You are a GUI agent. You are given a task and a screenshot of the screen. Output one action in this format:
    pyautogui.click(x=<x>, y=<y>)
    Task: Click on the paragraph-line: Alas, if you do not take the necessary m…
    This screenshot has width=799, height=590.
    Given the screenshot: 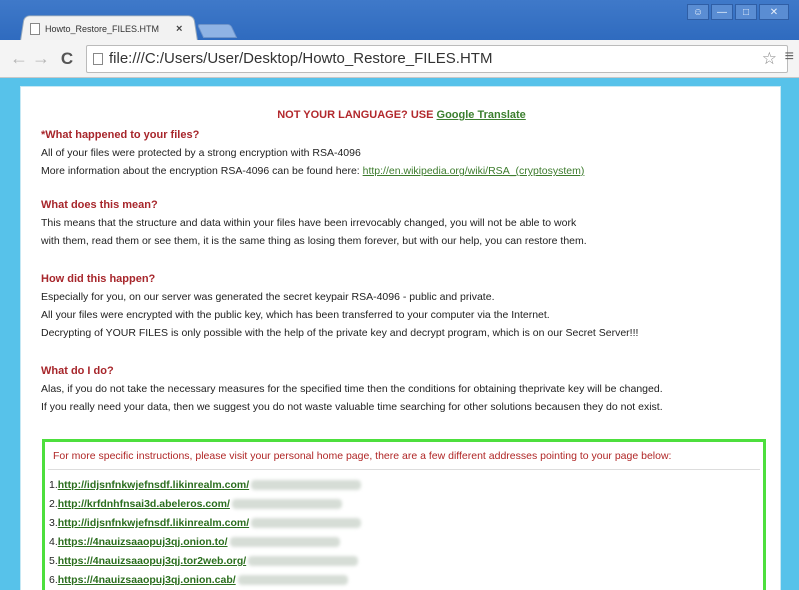 What is the action you would take?
    pyautogui.click(x=352, y=389)
    